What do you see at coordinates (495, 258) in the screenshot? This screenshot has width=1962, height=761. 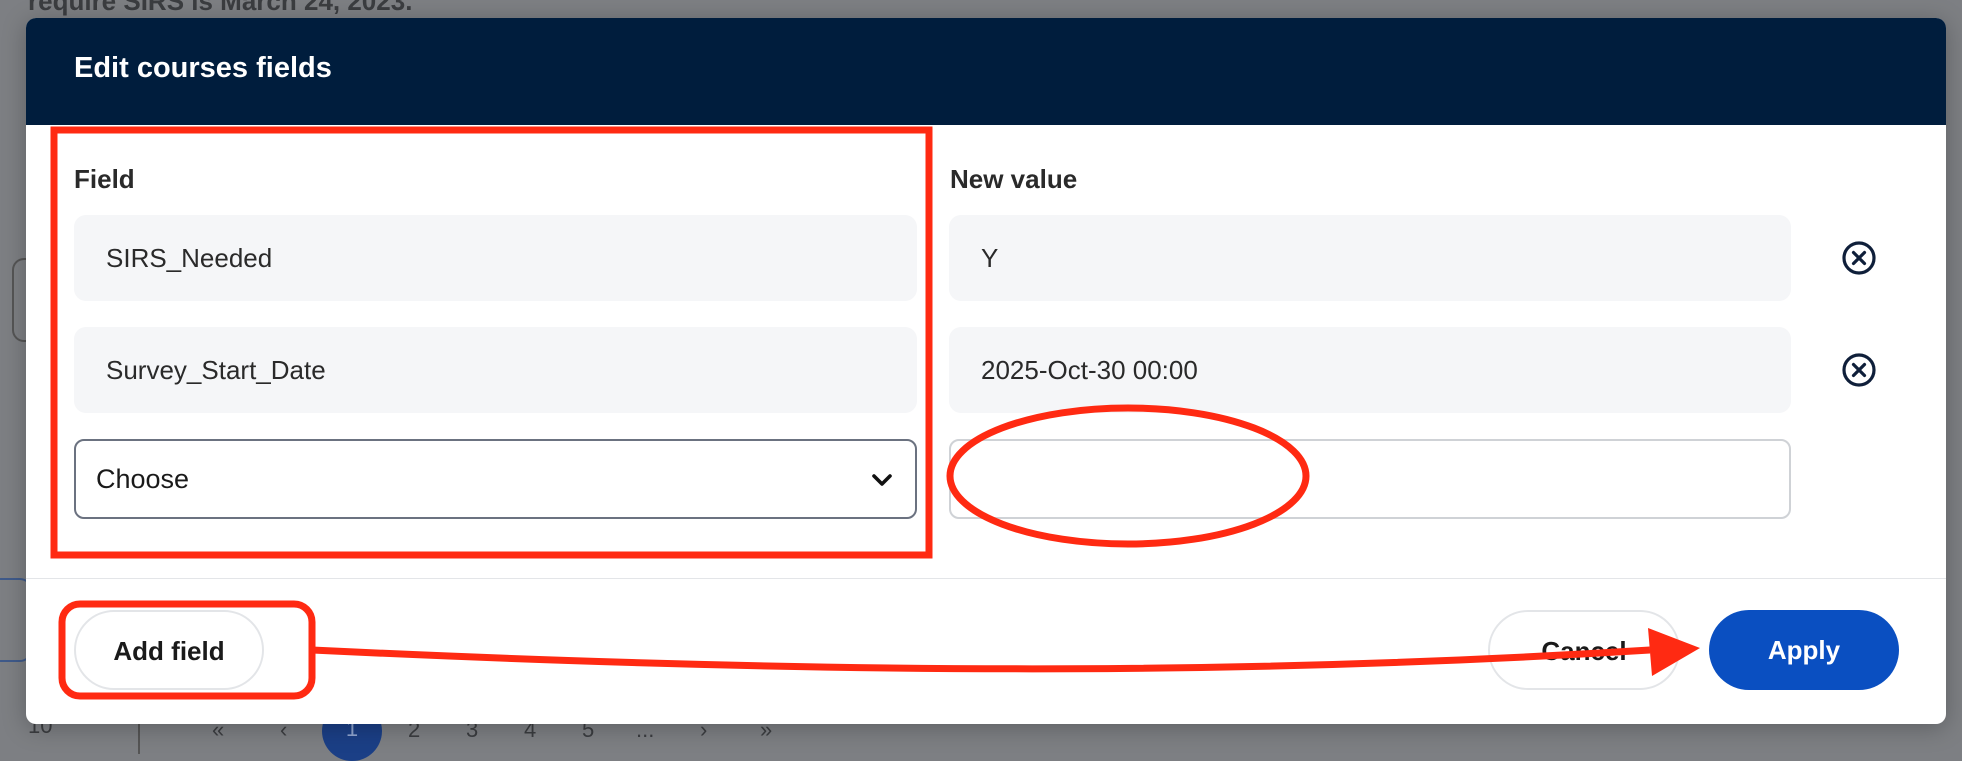 I see `field-name-cell: SIRS_Needed` at bounding box center [495, 258].